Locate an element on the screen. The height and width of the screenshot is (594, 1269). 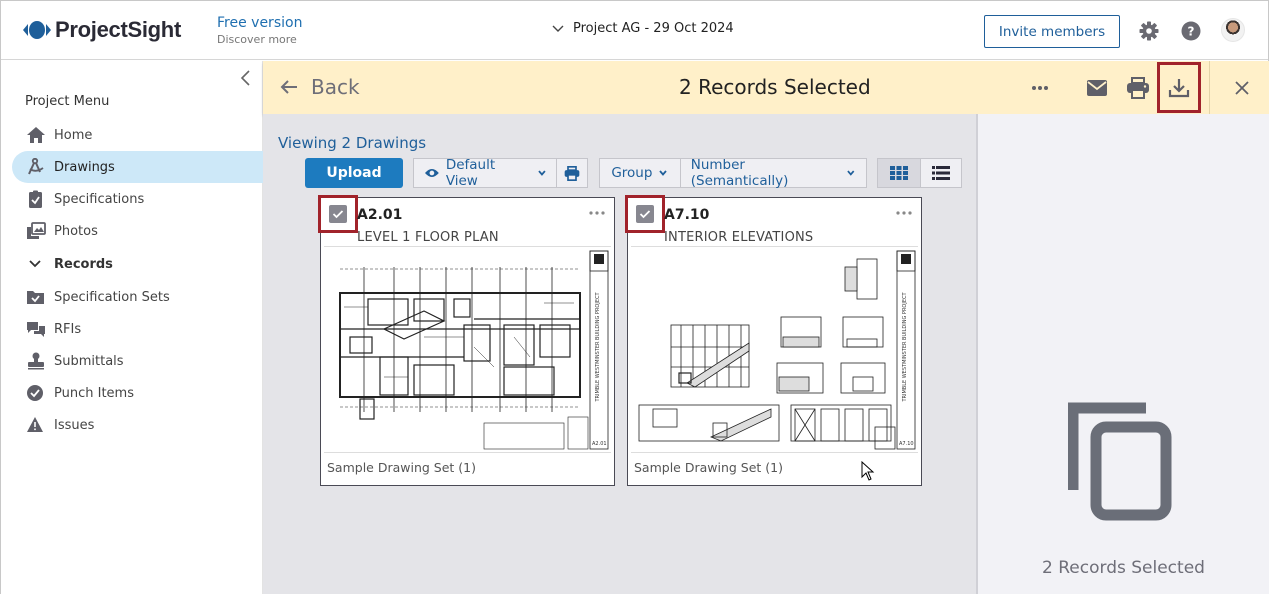
sidebar-item-photos: Photos is located at coordinates (137, 231).